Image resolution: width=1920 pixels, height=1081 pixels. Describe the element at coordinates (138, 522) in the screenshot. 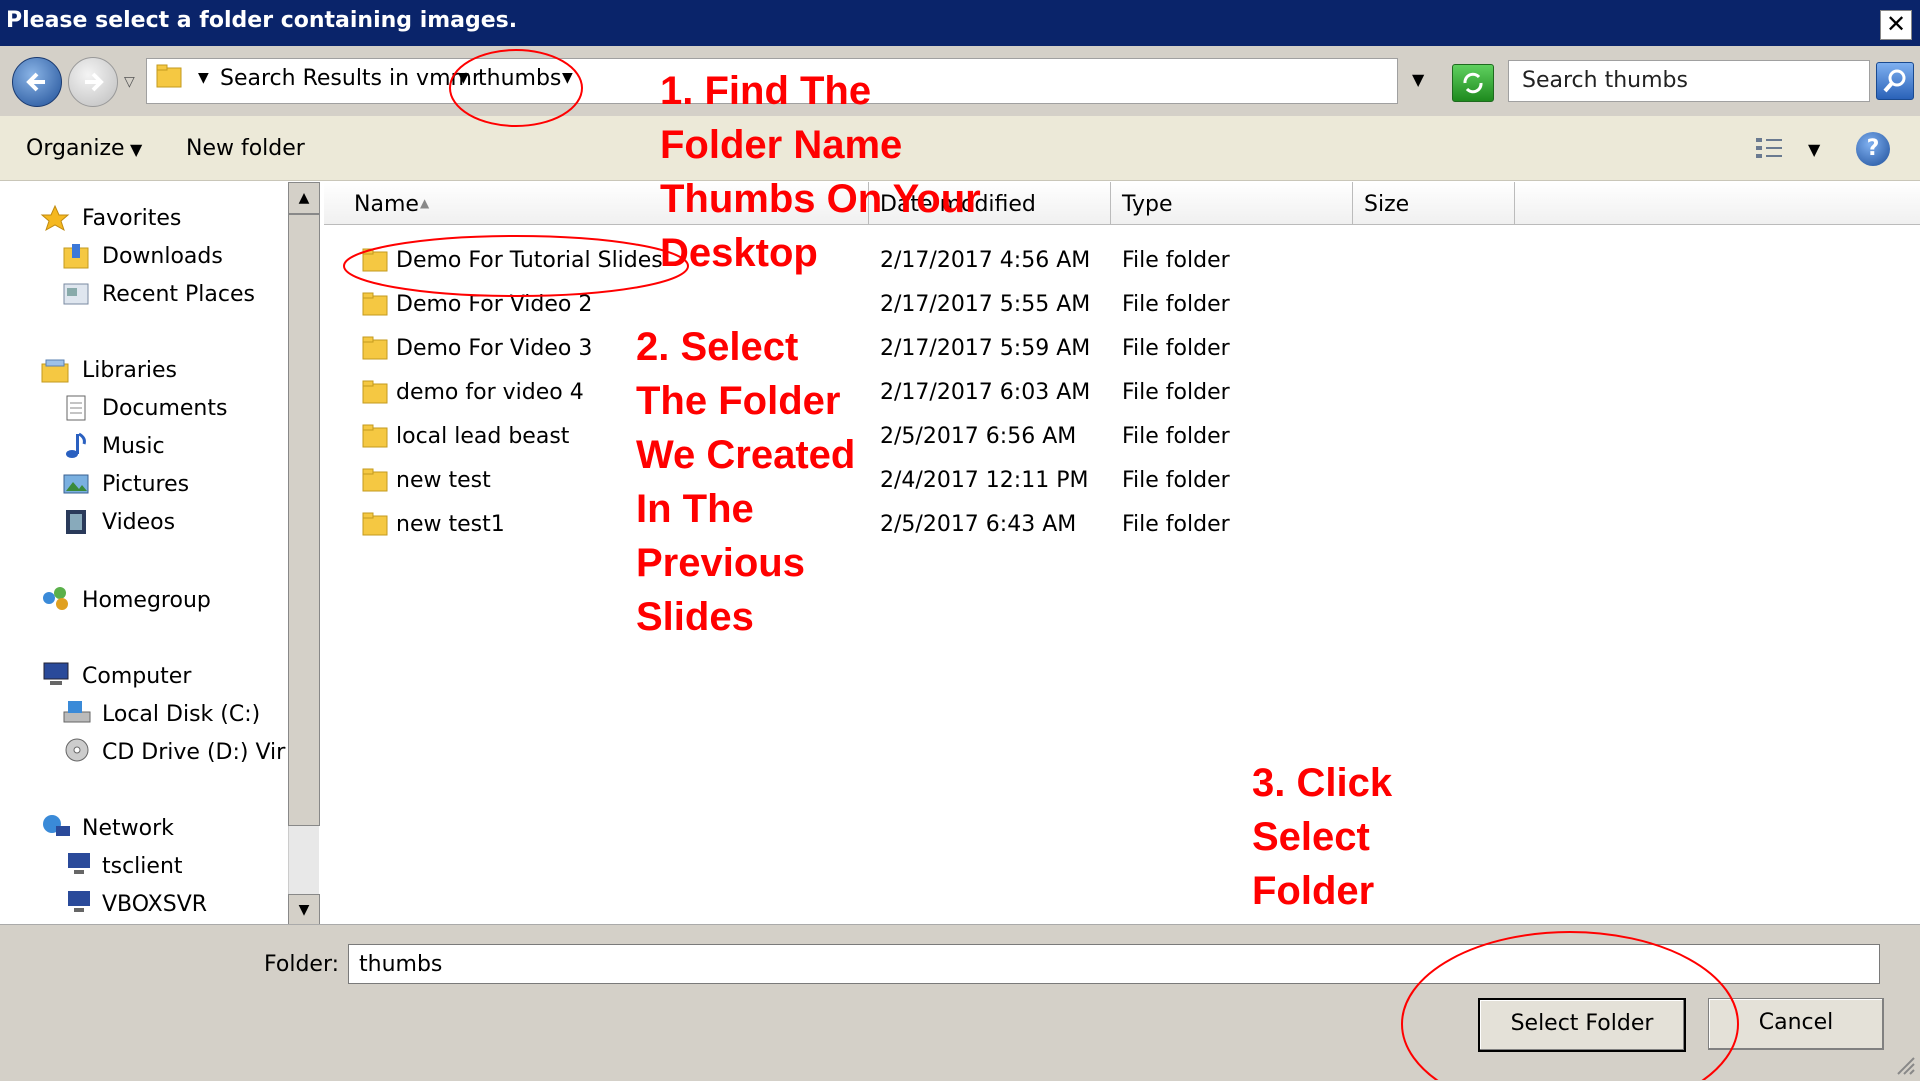

I see `nav-videos: Videos` at that location.